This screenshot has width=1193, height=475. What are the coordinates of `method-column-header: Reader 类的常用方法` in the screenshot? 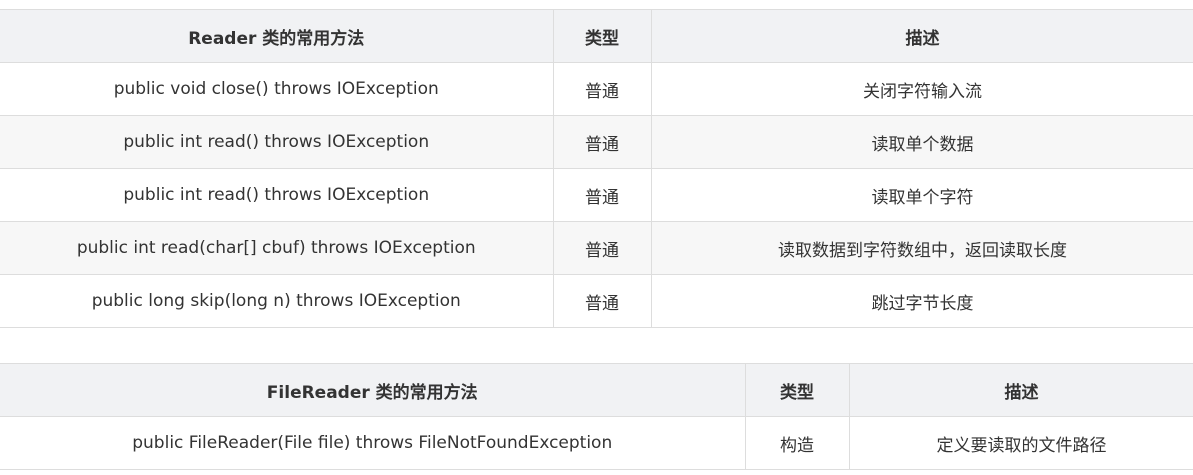 It's located at (277, 36).